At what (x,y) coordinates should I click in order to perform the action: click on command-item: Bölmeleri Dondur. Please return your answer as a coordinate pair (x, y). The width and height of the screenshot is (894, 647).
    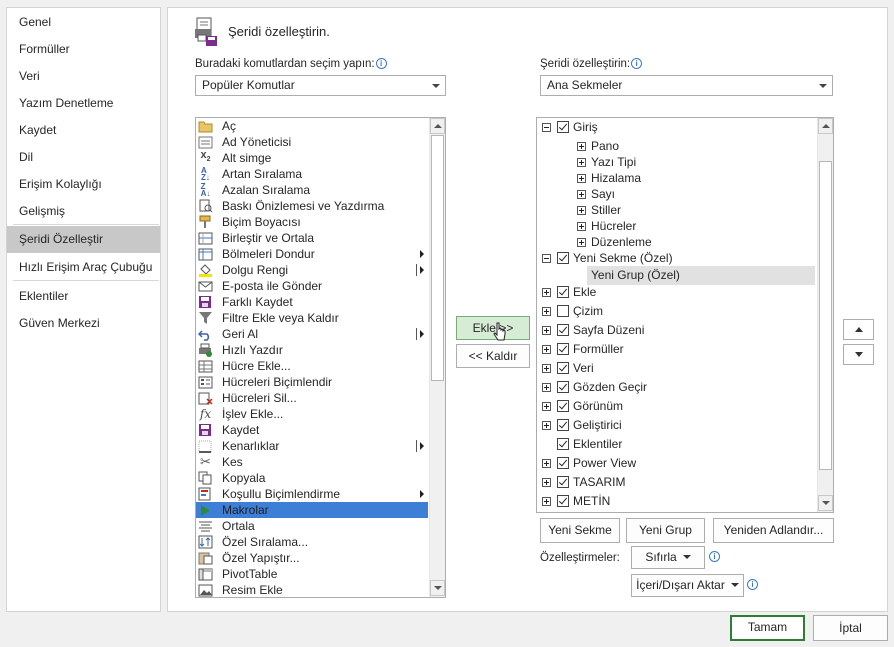
    Looking at the image, I should click on (312, 254).